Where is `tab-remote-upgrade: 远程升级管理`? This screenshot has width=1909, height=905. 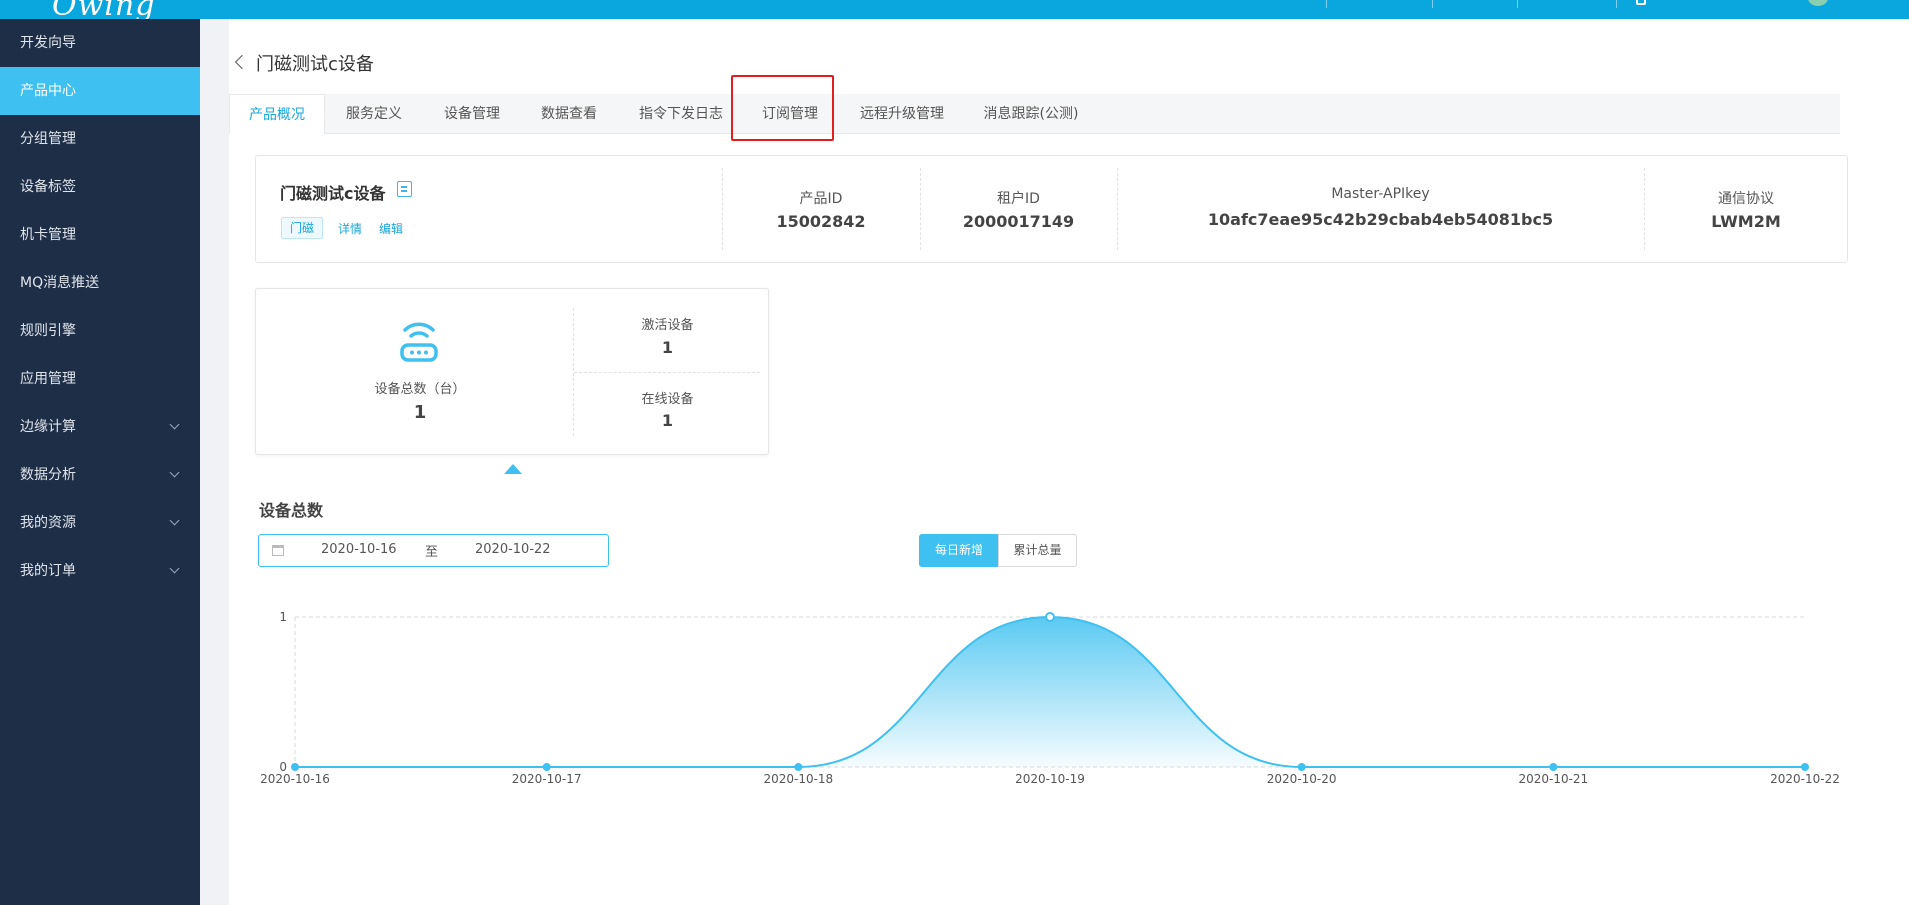 tab-remote-upgrade: 远程升级管理 is located at coordinates (902, 114).